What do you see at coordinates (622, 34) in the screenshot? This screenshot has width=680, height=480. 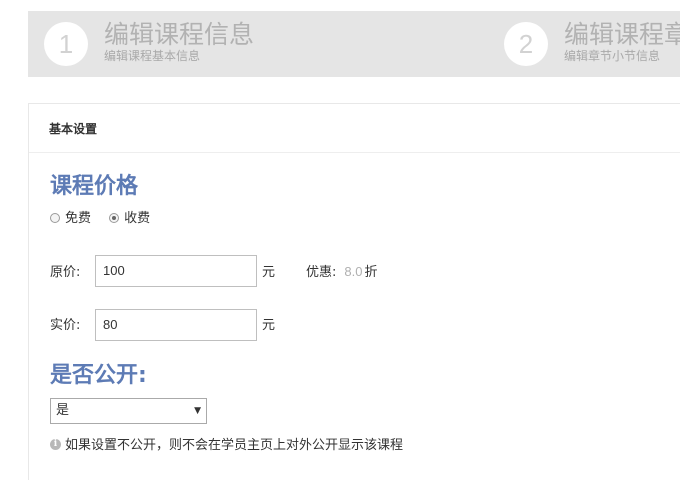 I see `step-title: 编辑课程章` at bounding box center [622, 34].